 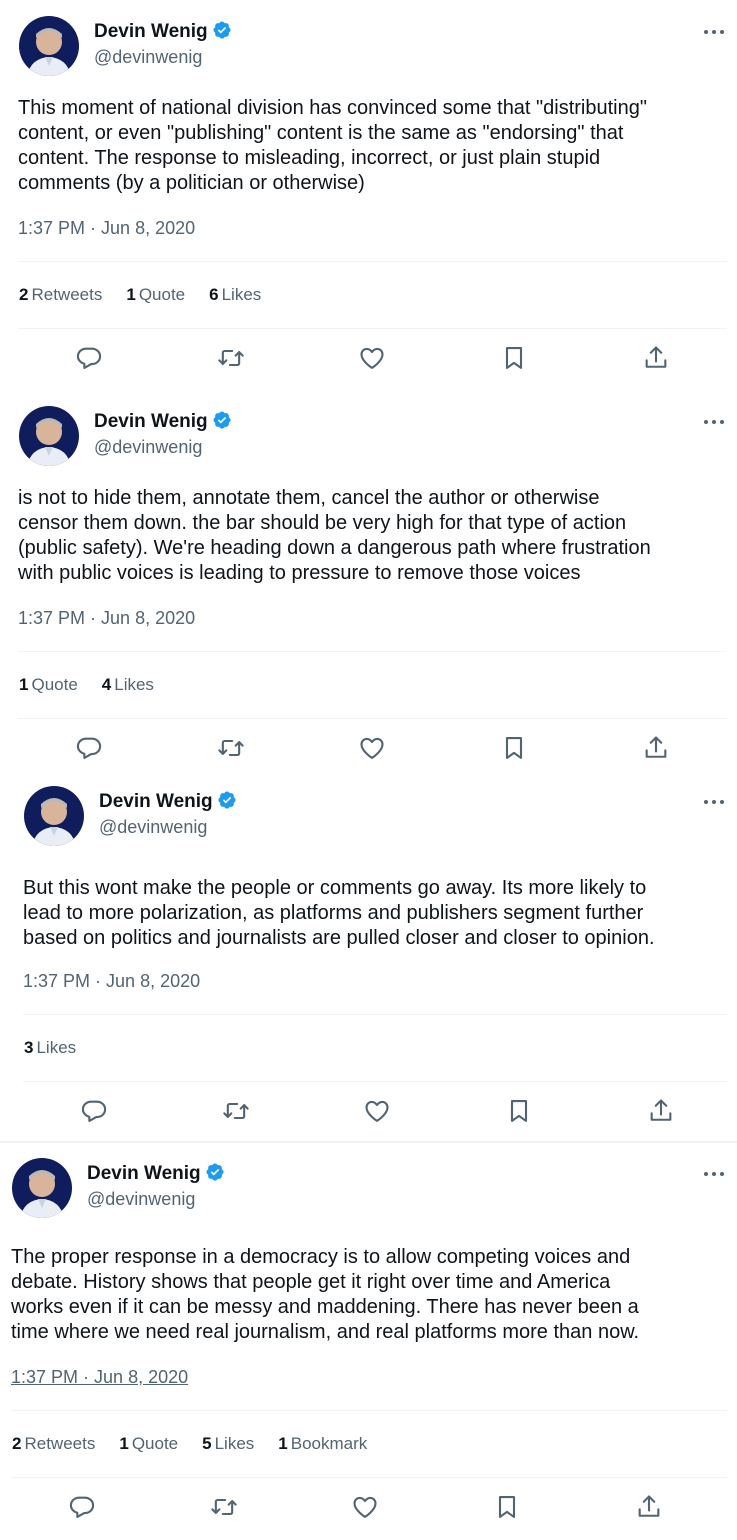 I want to click on stat-label: Bookmark, so click(x=329, y=1443).